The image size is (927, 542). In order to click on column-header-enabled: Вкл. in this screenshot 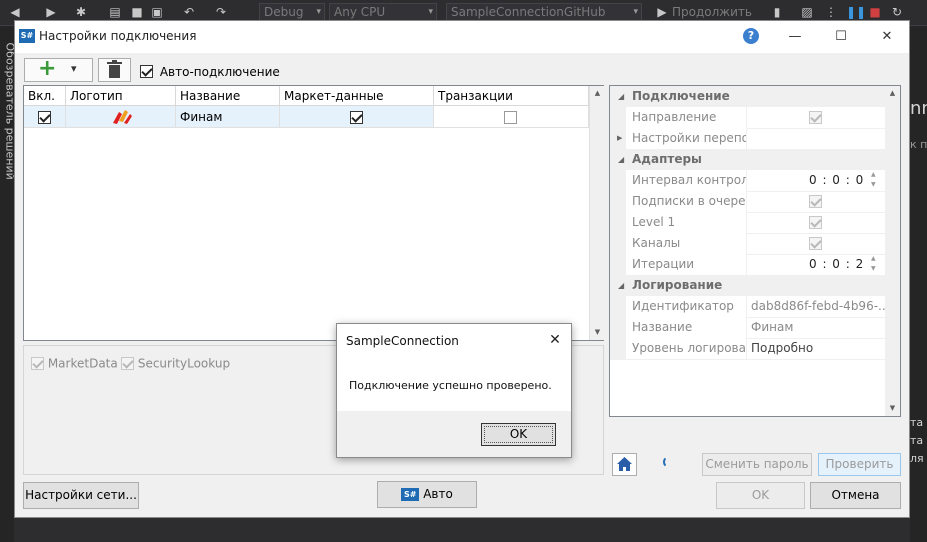, I will do `click(45, 96)`.